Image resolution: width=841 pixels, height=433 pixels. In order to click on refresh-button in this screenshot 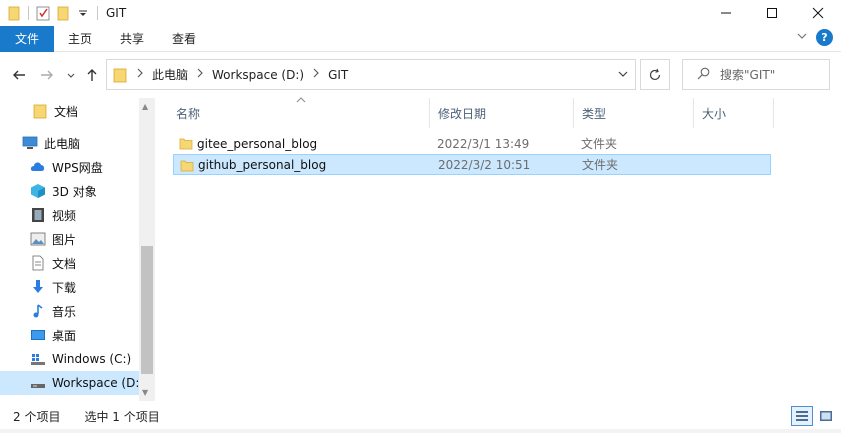, I will do `click(655, 74)`.